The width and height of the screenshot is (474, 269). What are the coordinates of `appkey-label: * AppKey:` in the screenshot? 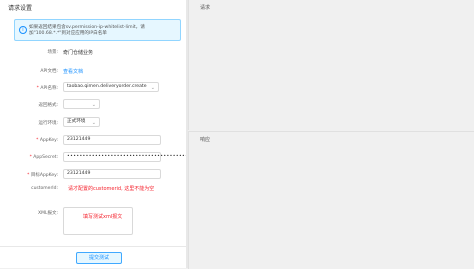 It's located at (47, 140).